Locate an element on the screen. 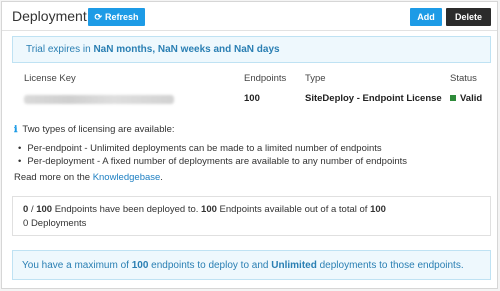  panel-header: Deployment ⟳ Refresh Add Delete is located at coordinates (249, 16).